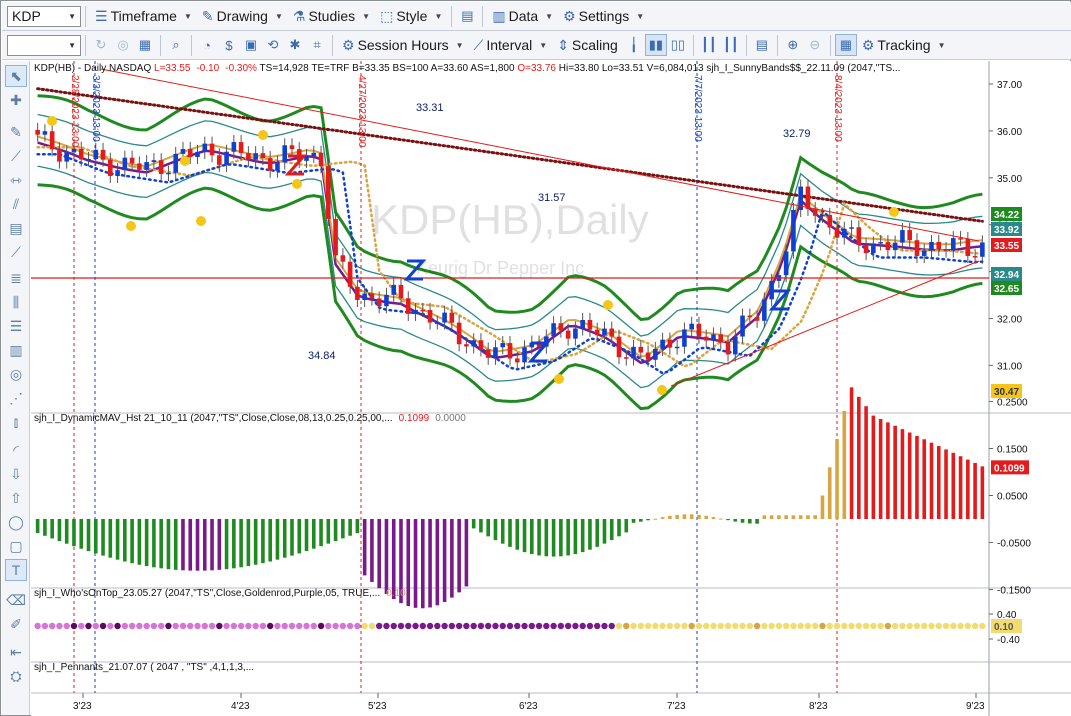 This screenshot has width=1071, height=716. Describe the element at coordinates (709, 45) in the screenshot. I see `bar-spacing-icon: ┃┃` at that location.